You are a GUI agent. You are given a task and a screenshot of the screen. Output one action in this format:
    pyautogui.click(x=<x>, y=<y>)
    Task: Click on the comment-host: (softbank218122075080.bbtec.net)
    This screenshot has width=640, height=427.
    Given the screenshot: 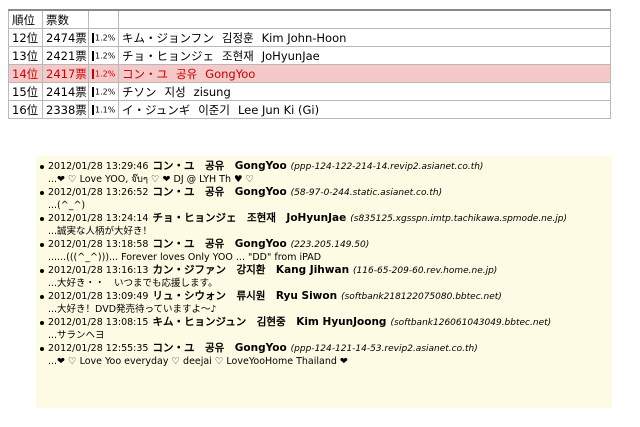 What is the action you would take?
    pyautogui.click(x=421, y=297)
    